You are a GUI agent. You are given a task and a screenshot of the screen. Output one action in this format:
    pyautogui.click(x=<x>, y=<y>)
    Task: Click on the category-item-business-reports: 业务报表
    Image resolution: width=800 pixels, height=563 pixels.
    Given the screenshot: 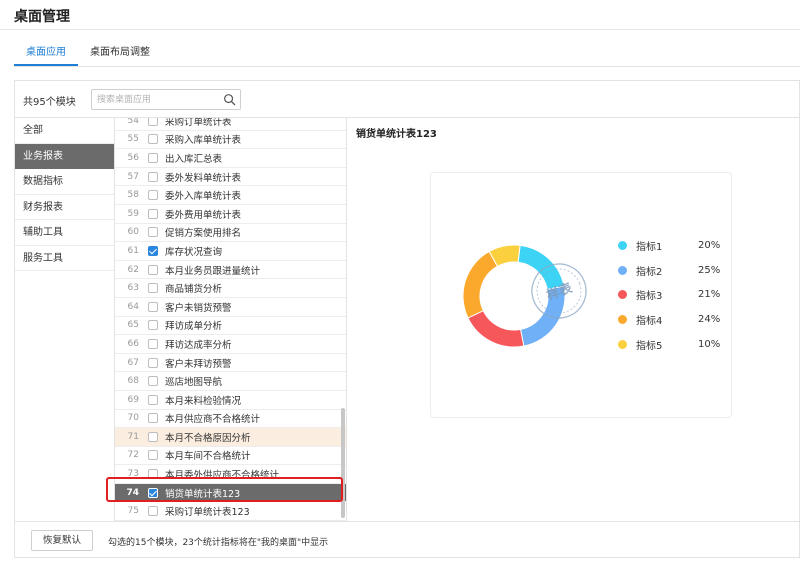 What is the action you would take?
    pyautogui.click(x=64, y=156)
    